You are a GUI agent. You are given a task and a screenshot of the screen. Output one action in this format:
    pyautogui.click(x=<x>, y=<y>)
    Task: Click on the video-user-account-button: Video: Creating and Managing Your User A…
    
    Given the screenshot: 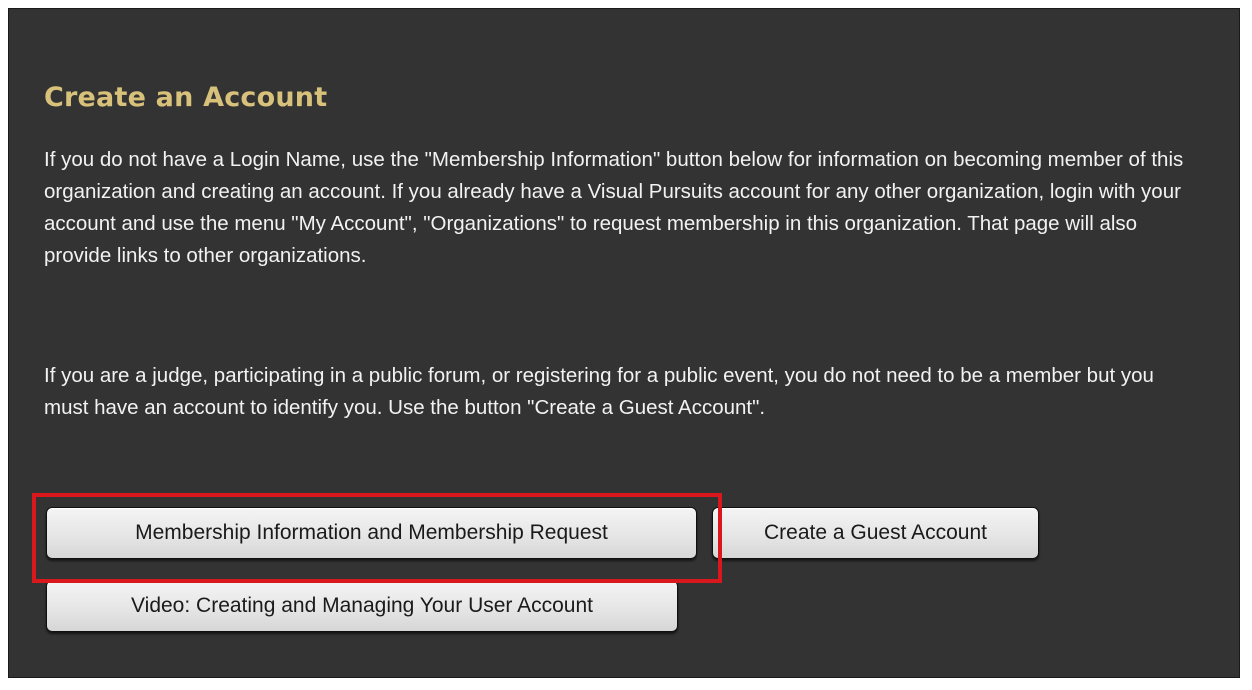 What is the action you would take?
    pyautogui.click(x=362, y=606)
    